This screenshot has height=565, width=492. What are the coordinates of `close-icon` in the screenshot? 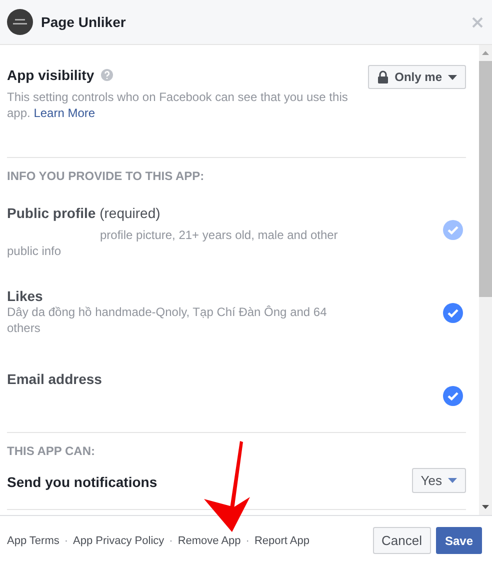 It's located at (477, 22).